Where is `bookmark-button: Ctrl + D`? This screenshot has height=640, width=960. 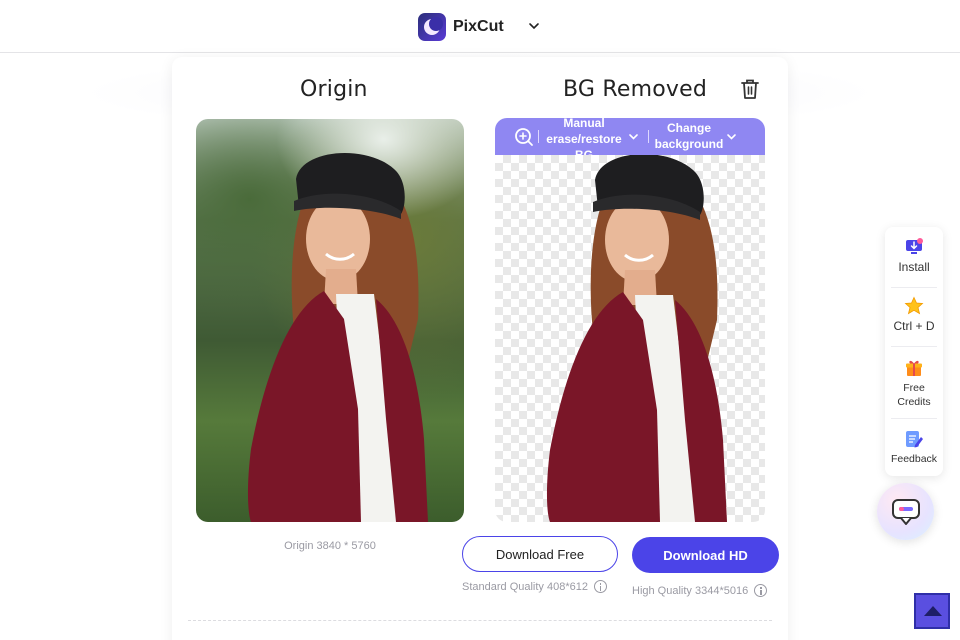
bookmark-button: Ctrl + D is located at coordinates (914, 314).